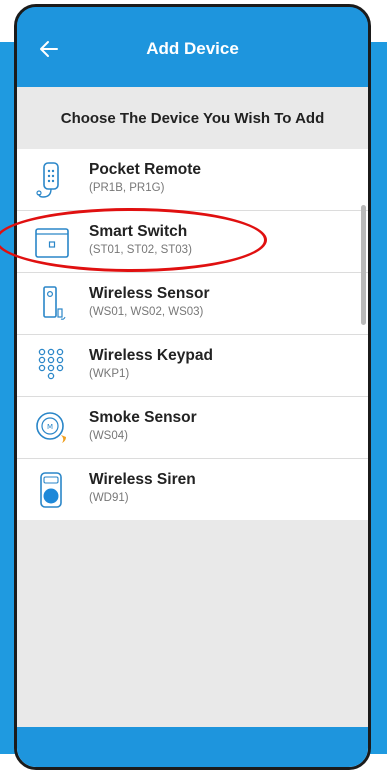 This screenshot has height=770, width=387. I want to click on app-header: Add Device, so click(192, 47).